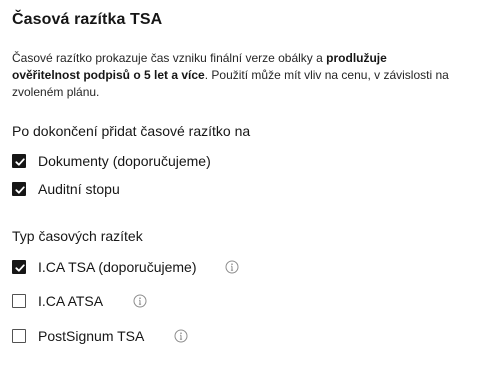 This screenshot has height=371, width=500. Describe the element at coordinates (108, 75) in the screenshot. I see `description-bold: ověřitelnost podpisů o 5 let a více` at that location.